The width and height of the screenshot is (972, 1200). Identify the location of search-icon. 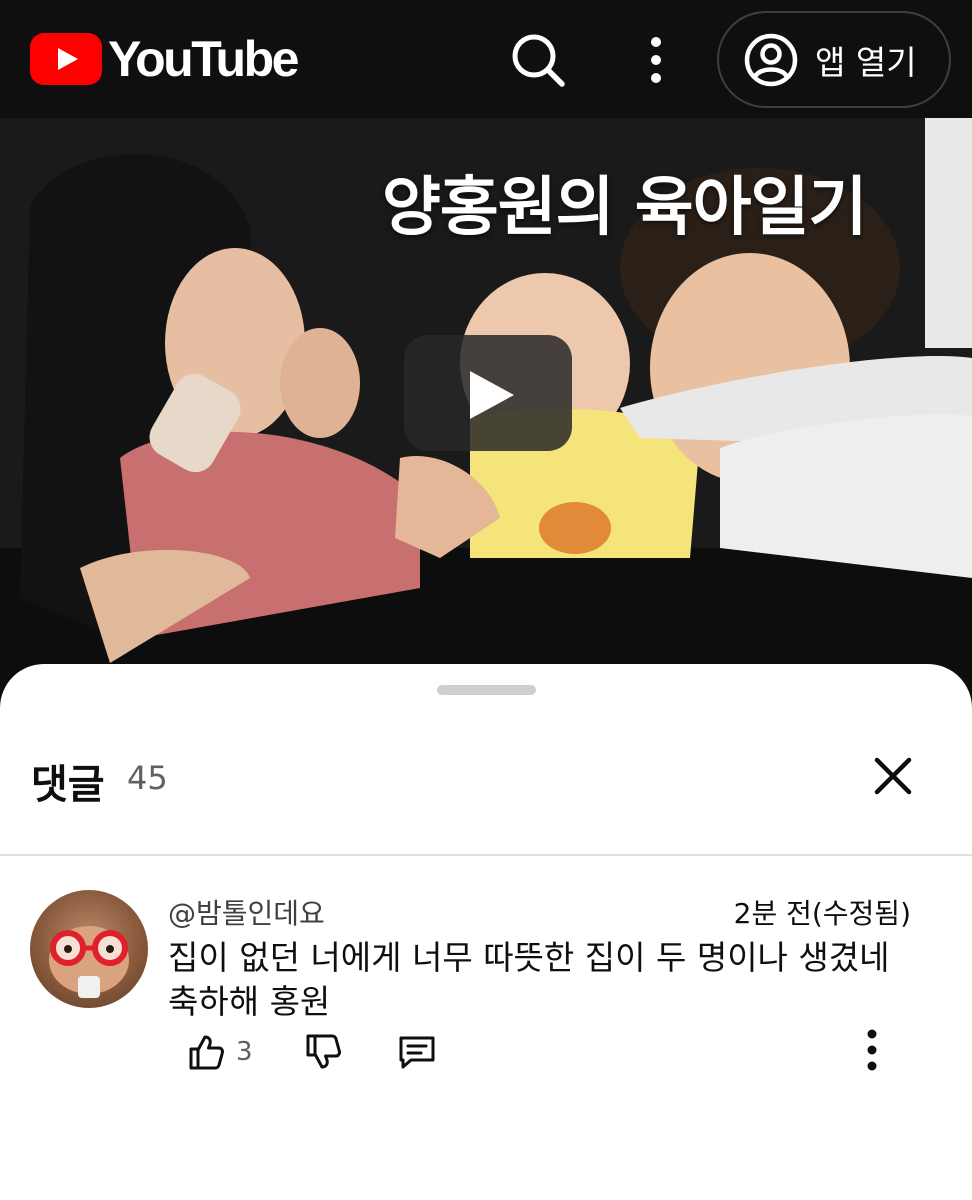
(538, 60).